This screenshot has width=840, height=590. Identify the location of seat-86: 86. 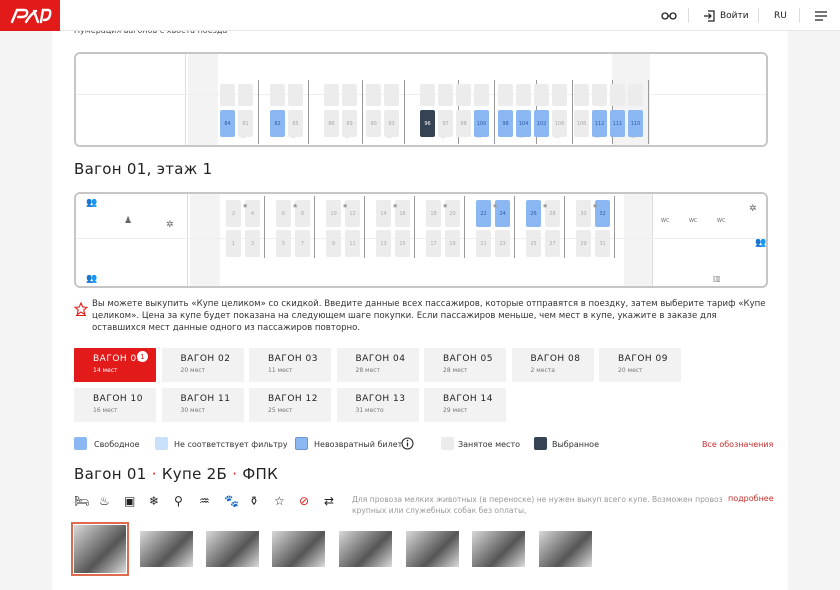
(331, 123).